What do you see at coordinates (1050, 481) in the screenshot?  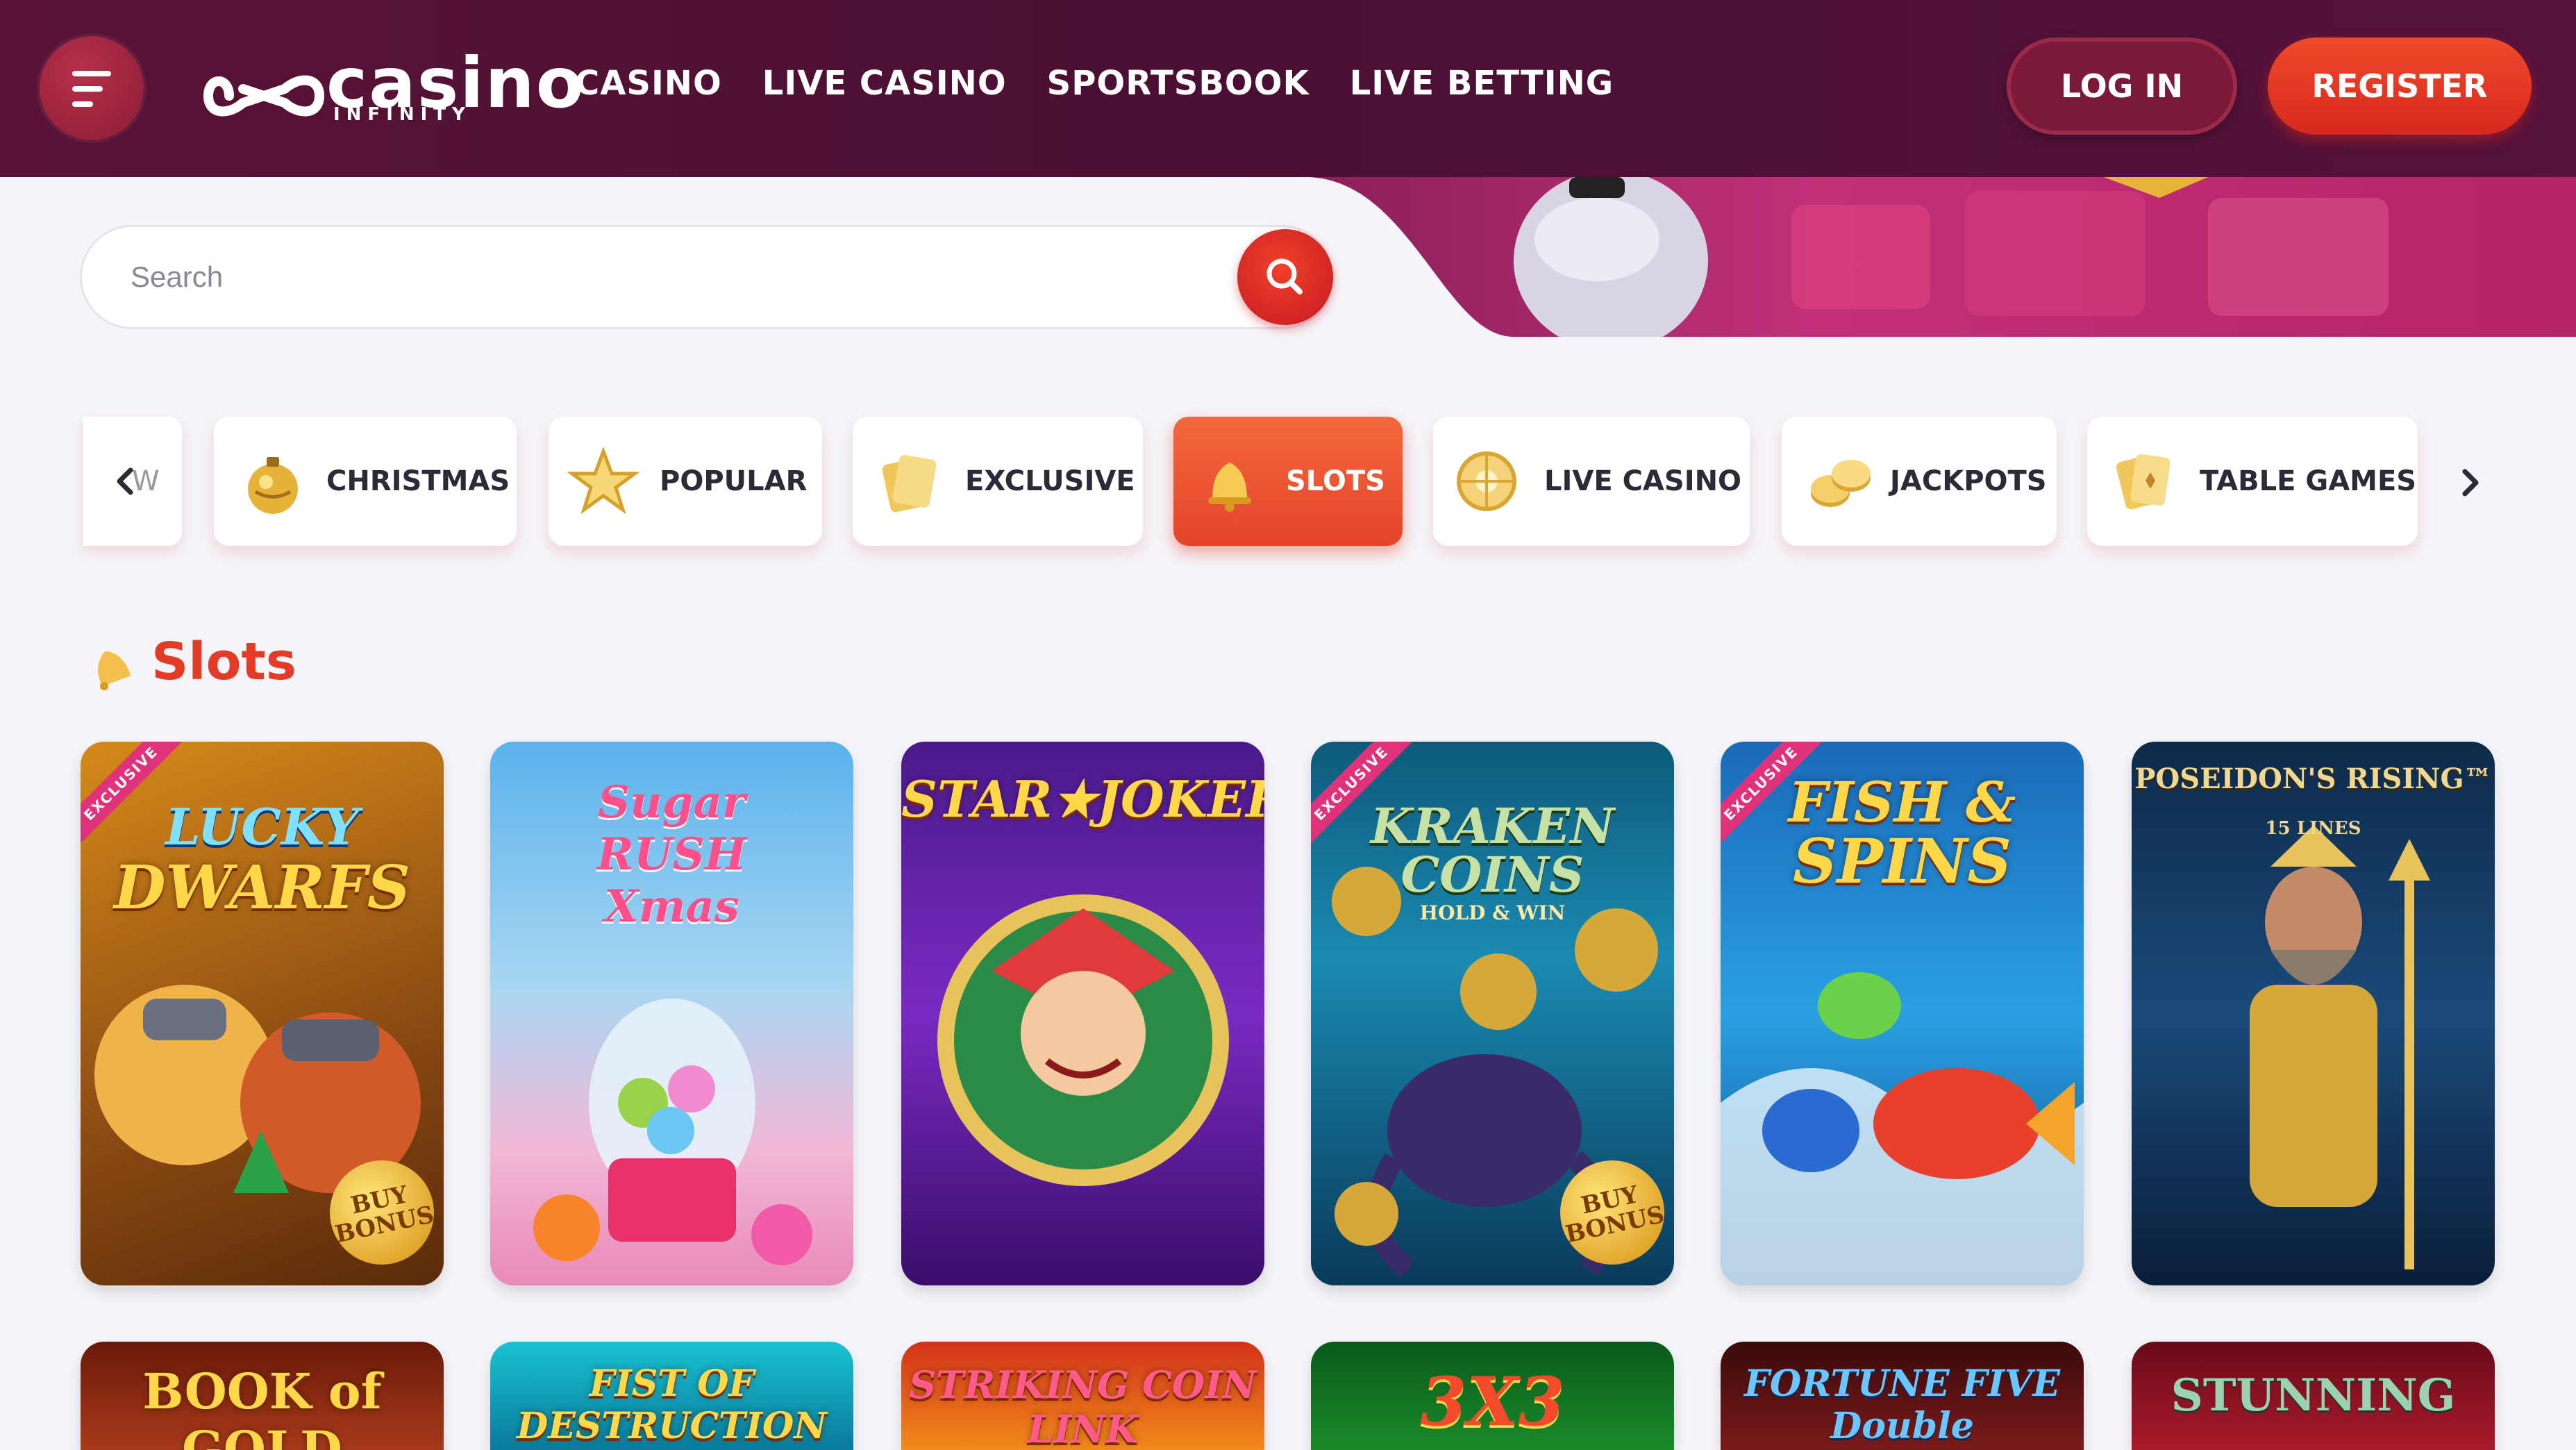 I see `category-label: EXCLUSIVE` at bounding box center [1050, 481].